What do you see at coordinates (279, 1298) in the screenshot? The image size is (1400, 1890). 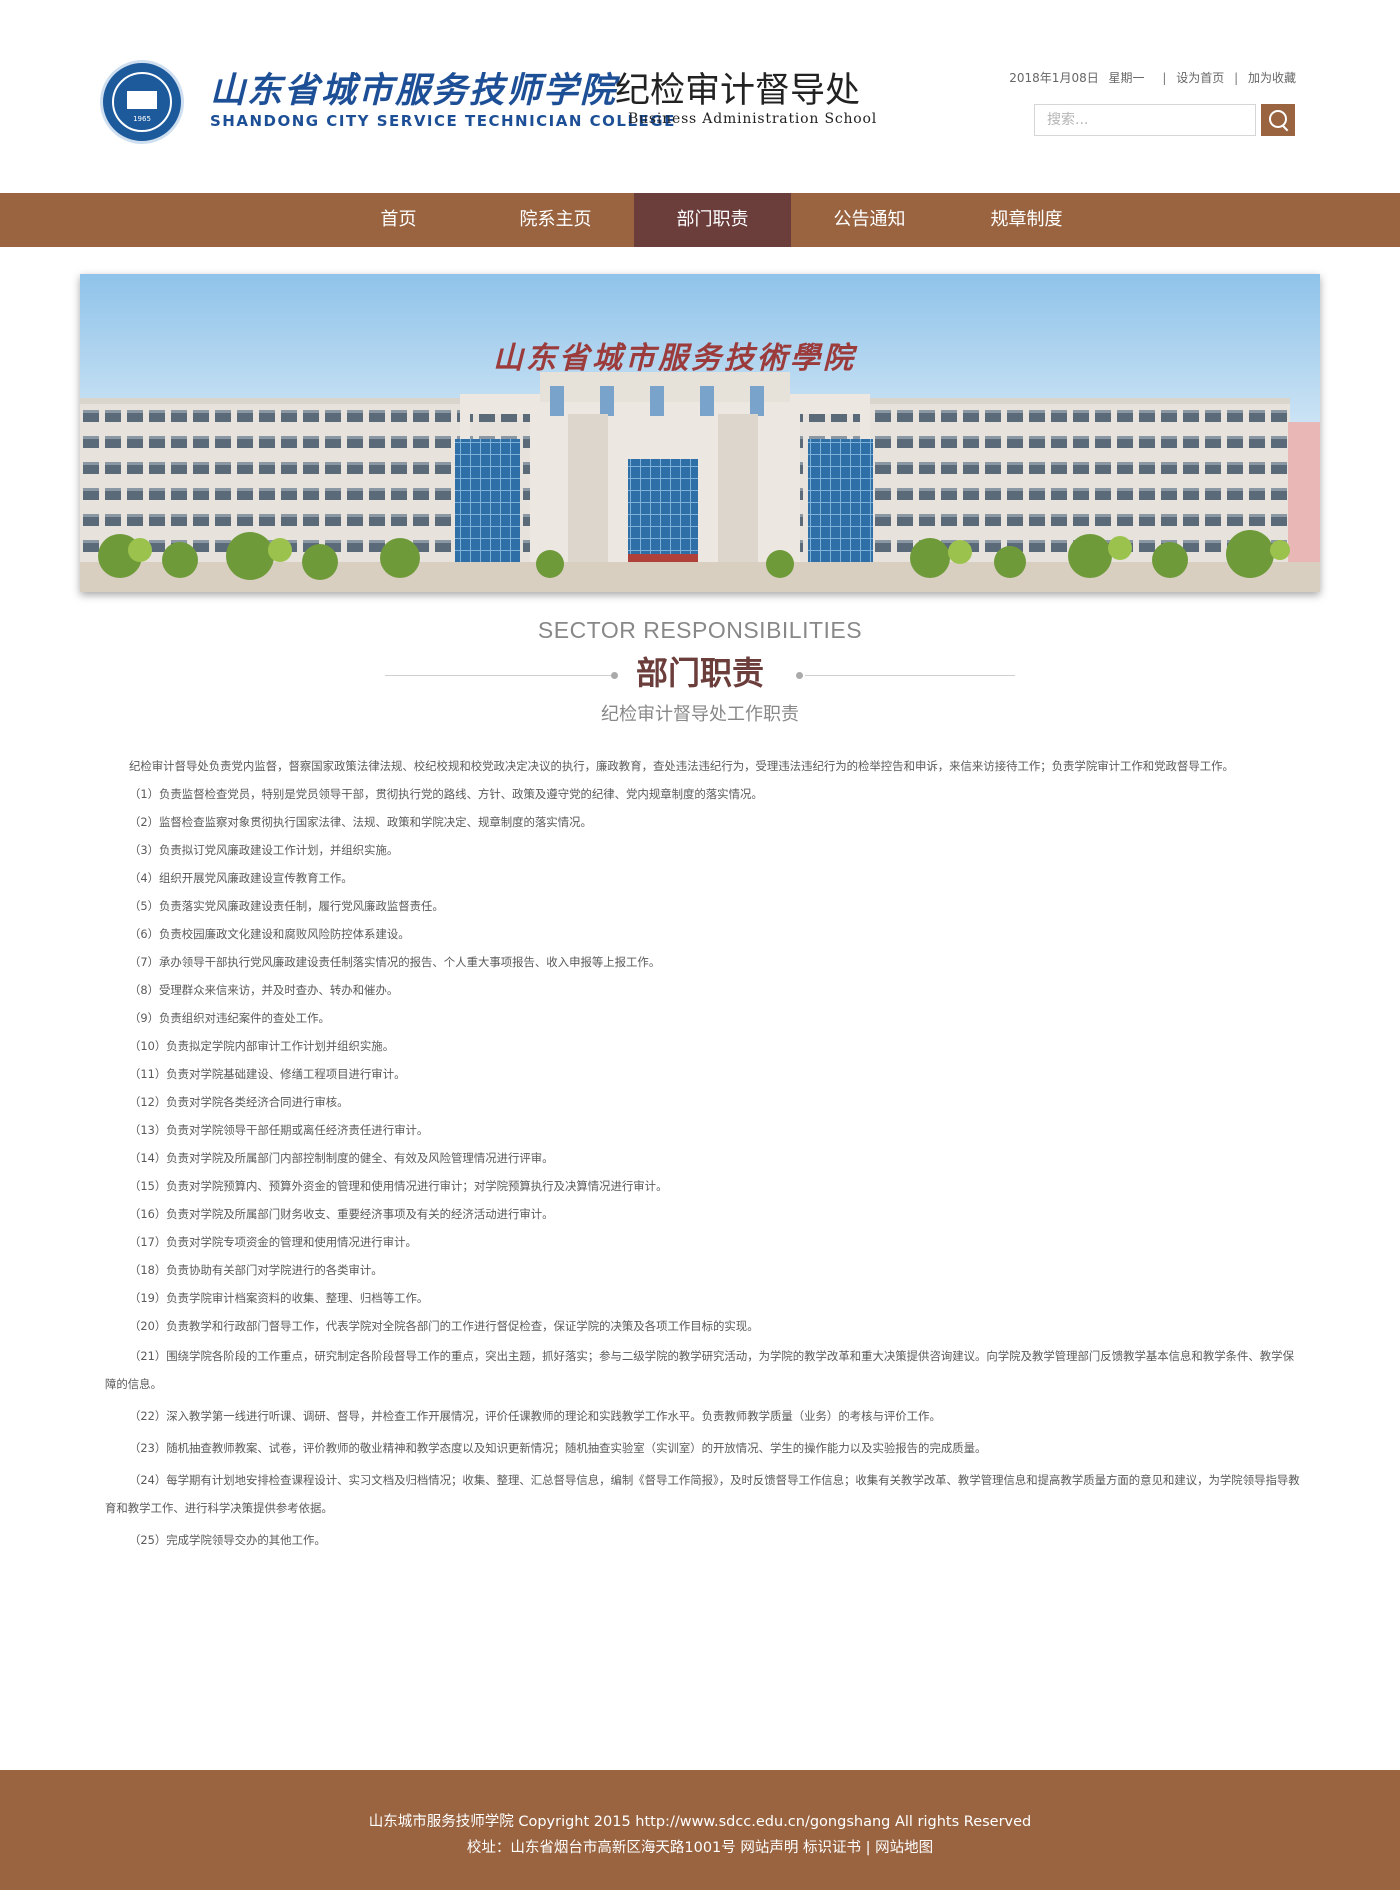 I see `duty-item: （19）负责学院审计档案资料的收集、整理、归档等工作。` at bounding box center [279, 1298].